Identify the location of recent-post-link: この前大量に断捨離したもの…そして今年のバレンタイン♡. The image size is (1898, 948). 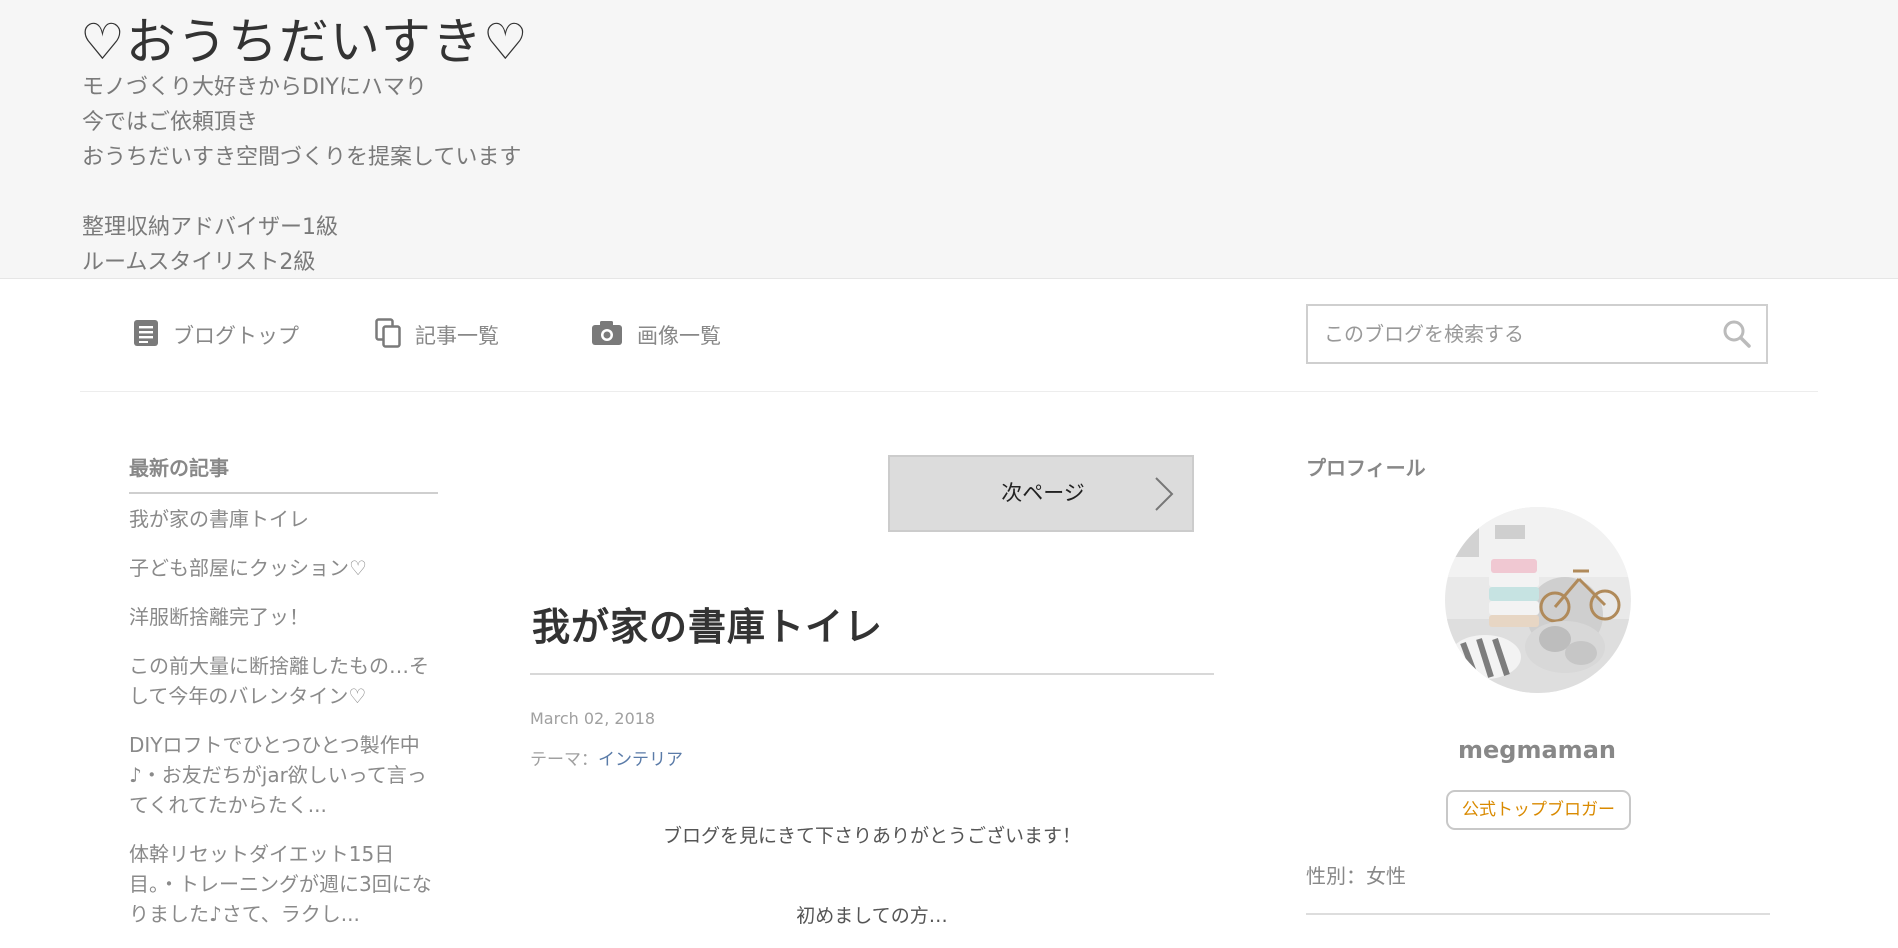
(286, 681).